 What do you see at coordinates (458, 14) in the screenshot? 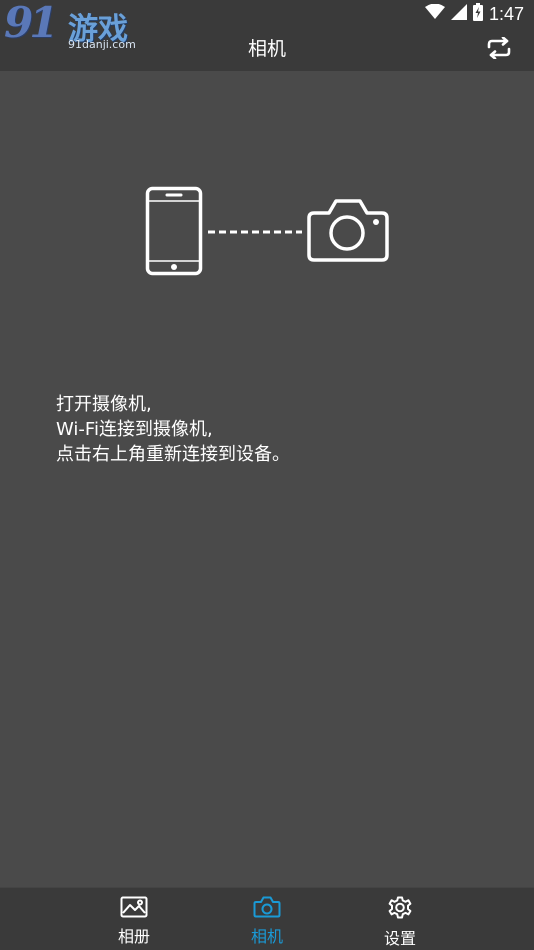
I see `signal-icon` at bounding box center [458, 14].